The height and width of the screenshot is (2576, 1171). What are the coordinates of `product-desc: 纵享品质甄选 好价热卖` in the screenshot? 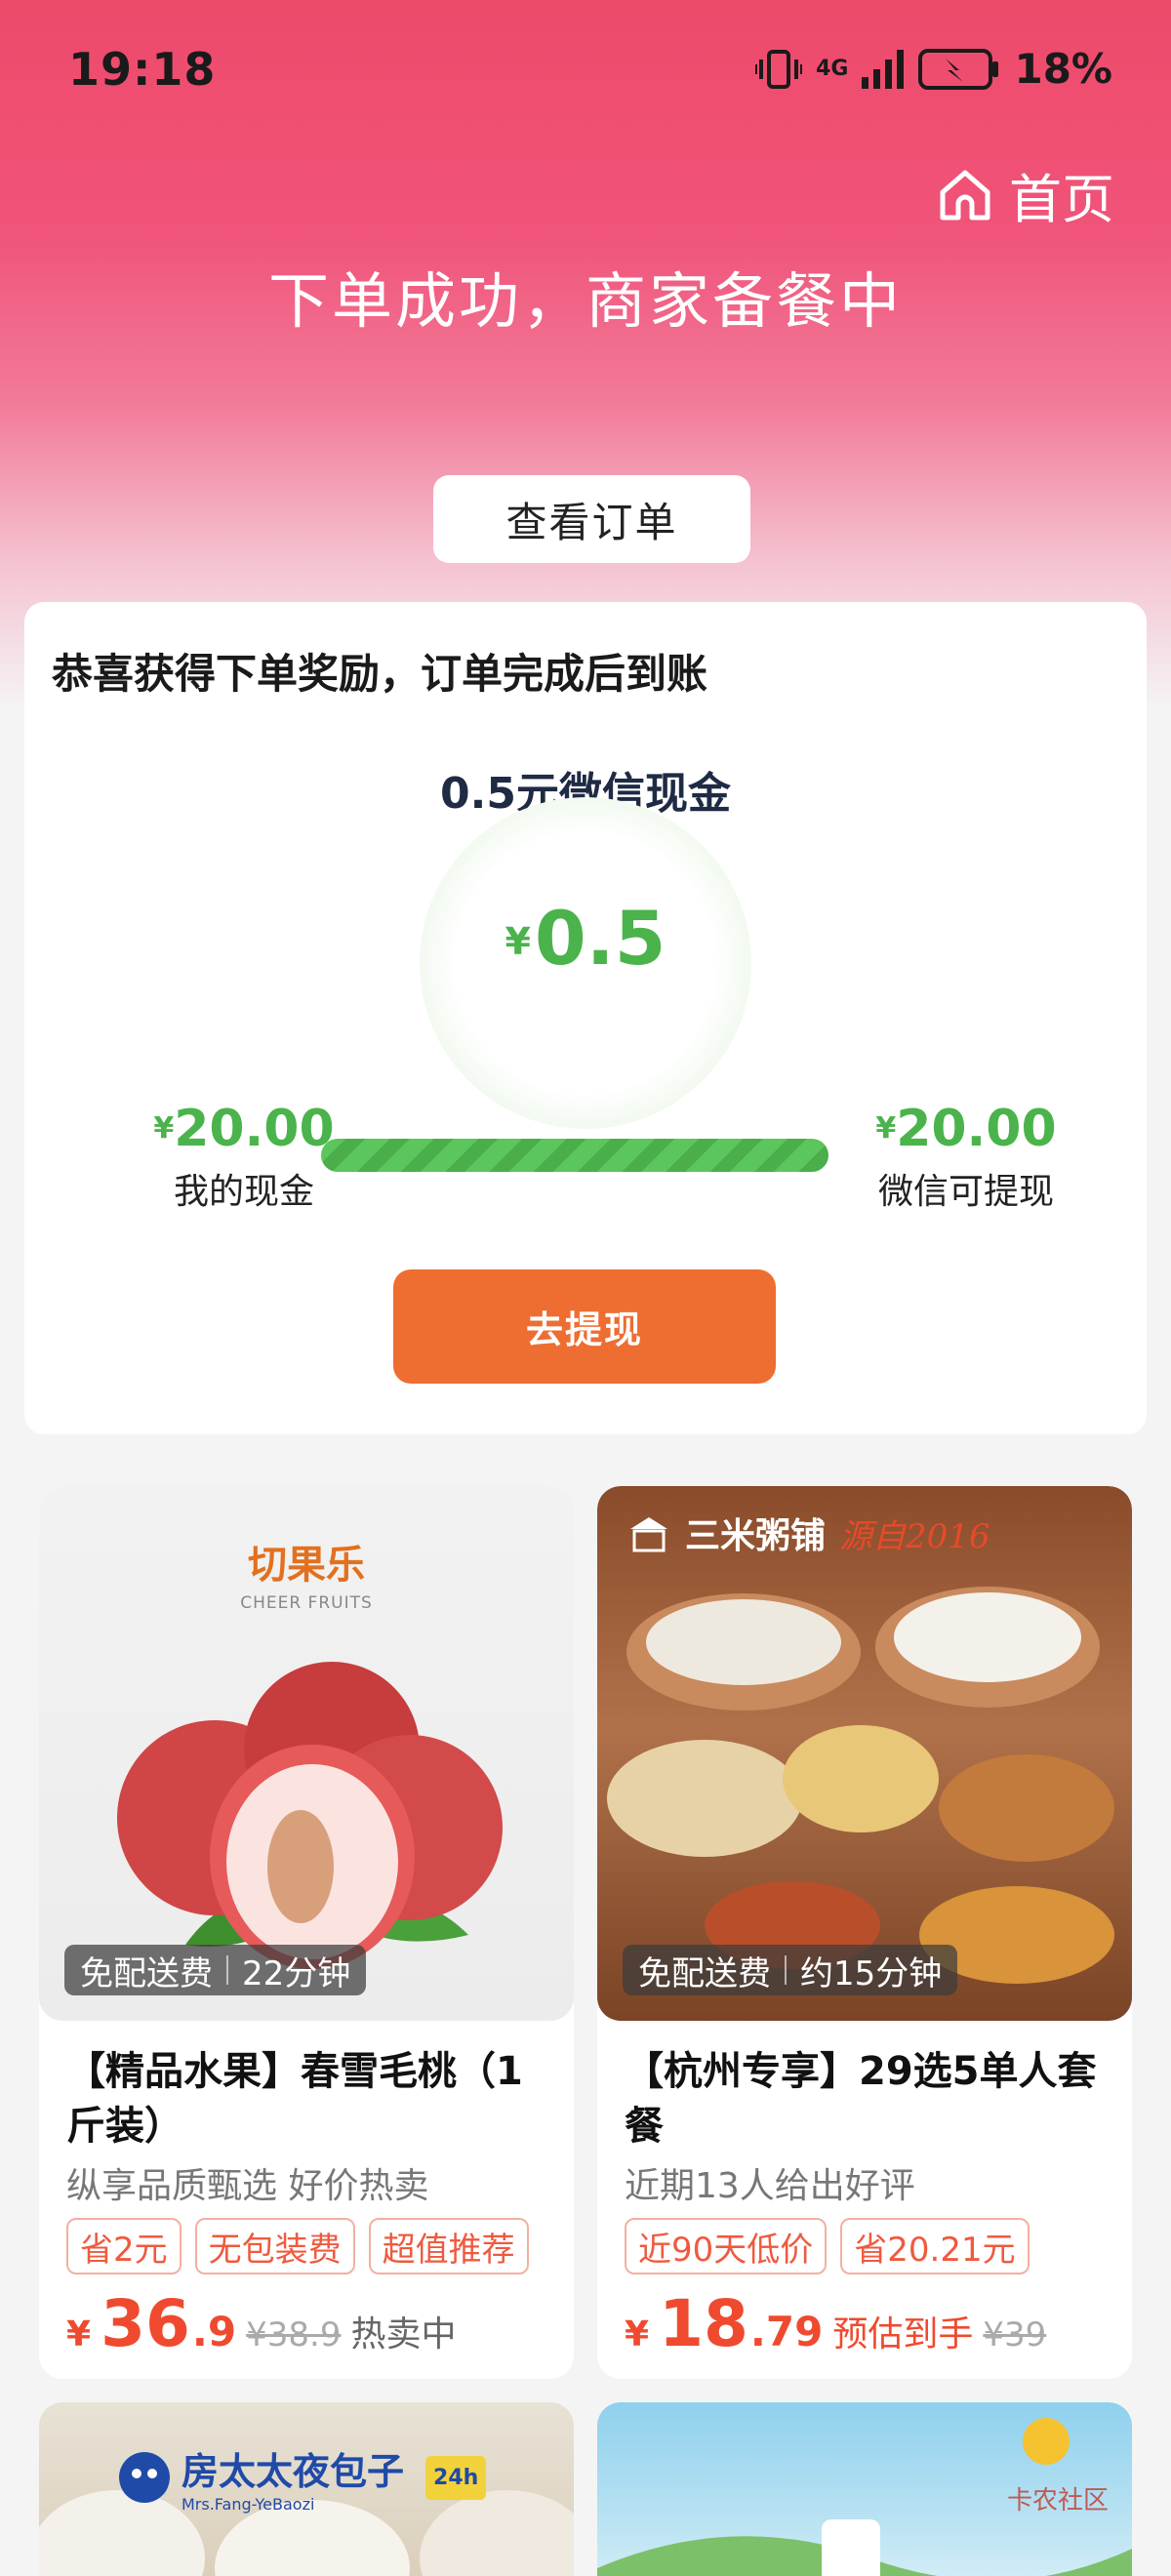 It's located at (247, 2186).